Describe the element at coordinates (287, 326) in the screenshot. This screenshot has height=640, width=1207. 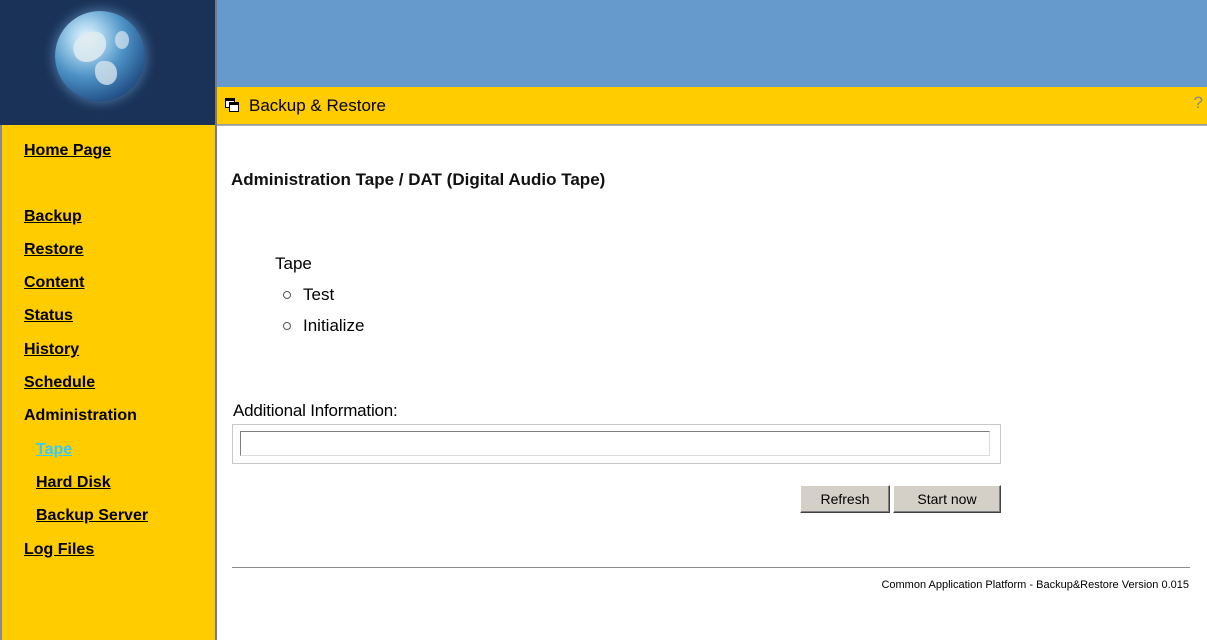
I see `radio-button-initialize` at that location.